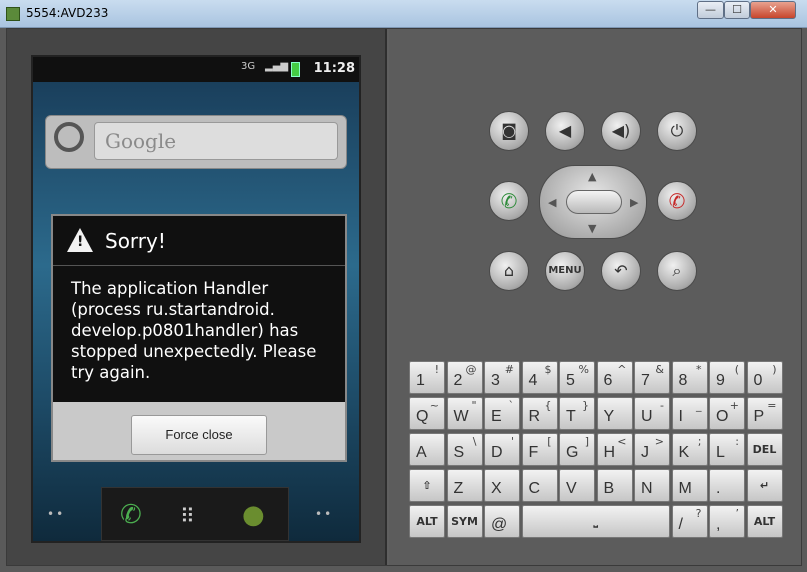 This screenshot has width=807, height=572. What do you see at coordinates (727, 485) in the screenshot?
I see `key-period: .` at bounding box center [727, 485].